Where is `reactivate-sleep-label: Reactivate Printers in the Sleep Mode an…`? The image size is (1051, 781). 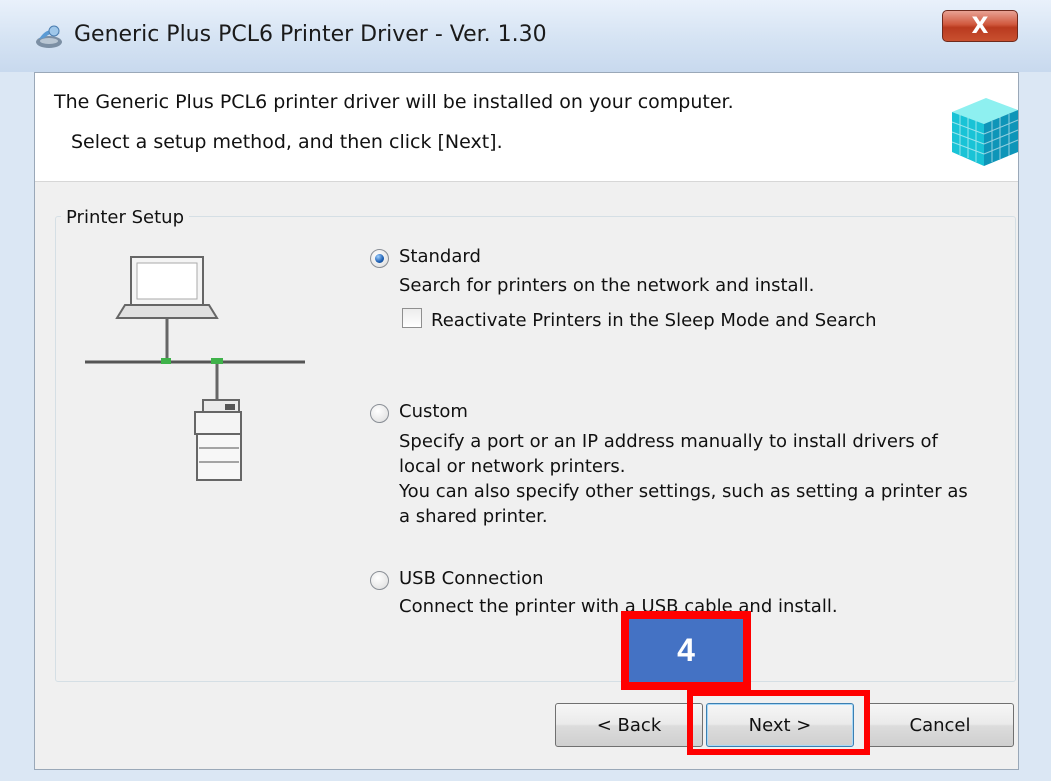
reactivate-sleep-label: Reactivate Printers in the Sleep Mode an… is located at coordinates (654, 320).